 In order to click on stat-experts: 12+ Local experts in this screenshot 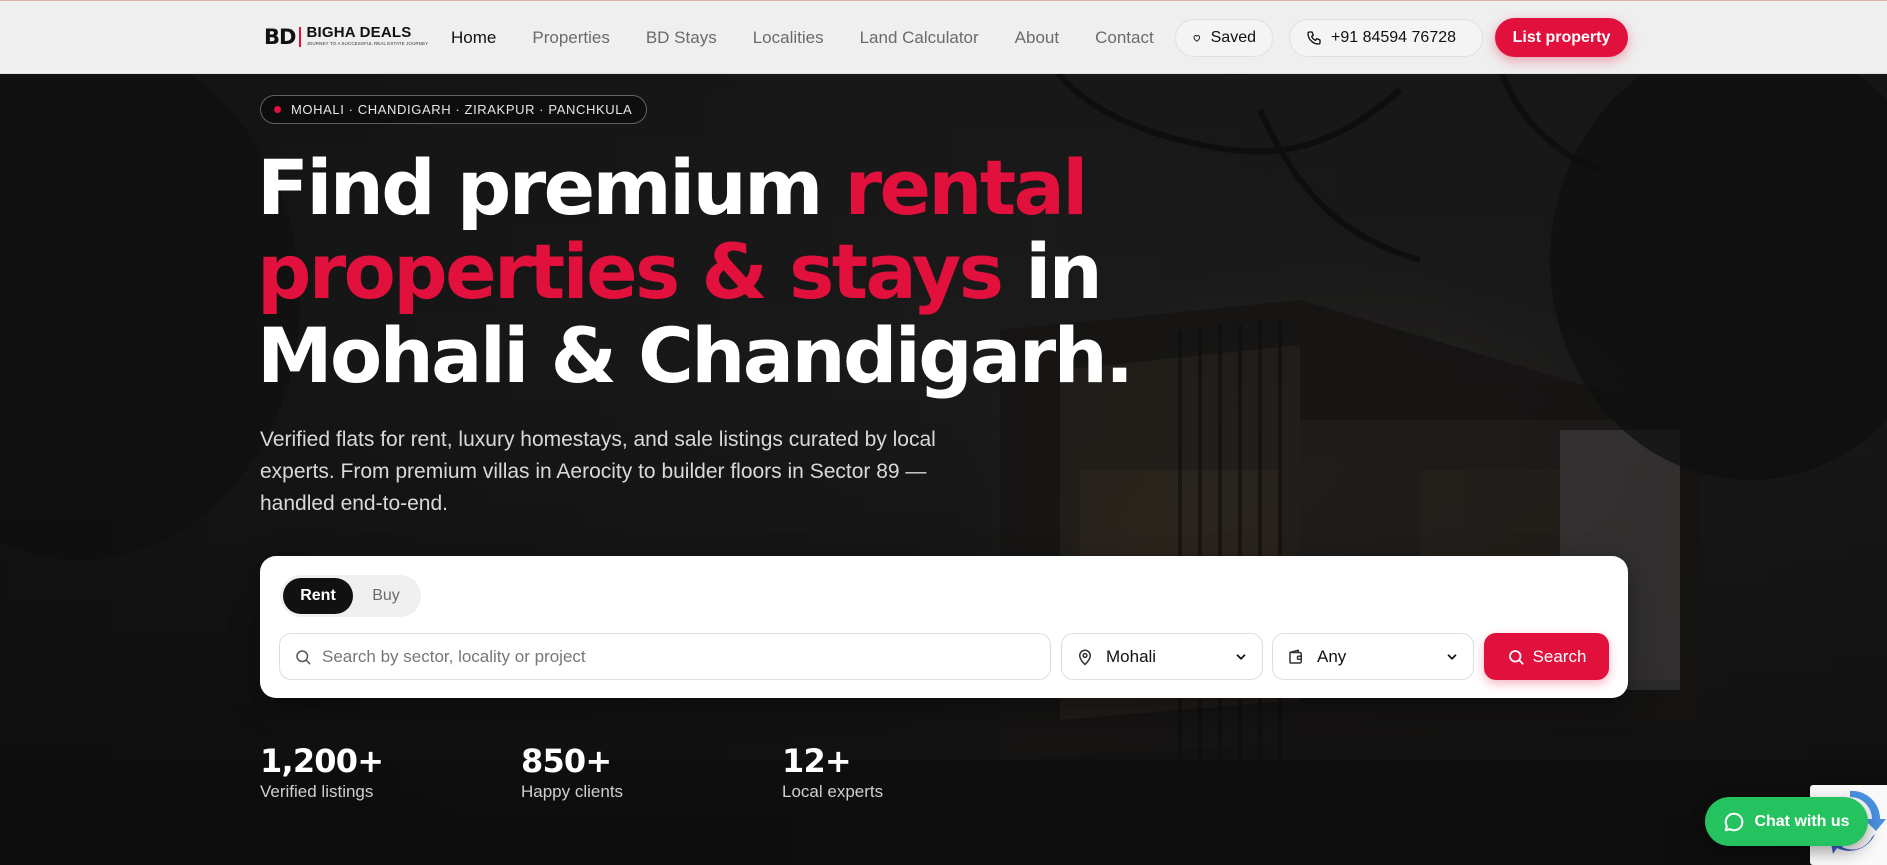, I will do `click(832, 772)`.